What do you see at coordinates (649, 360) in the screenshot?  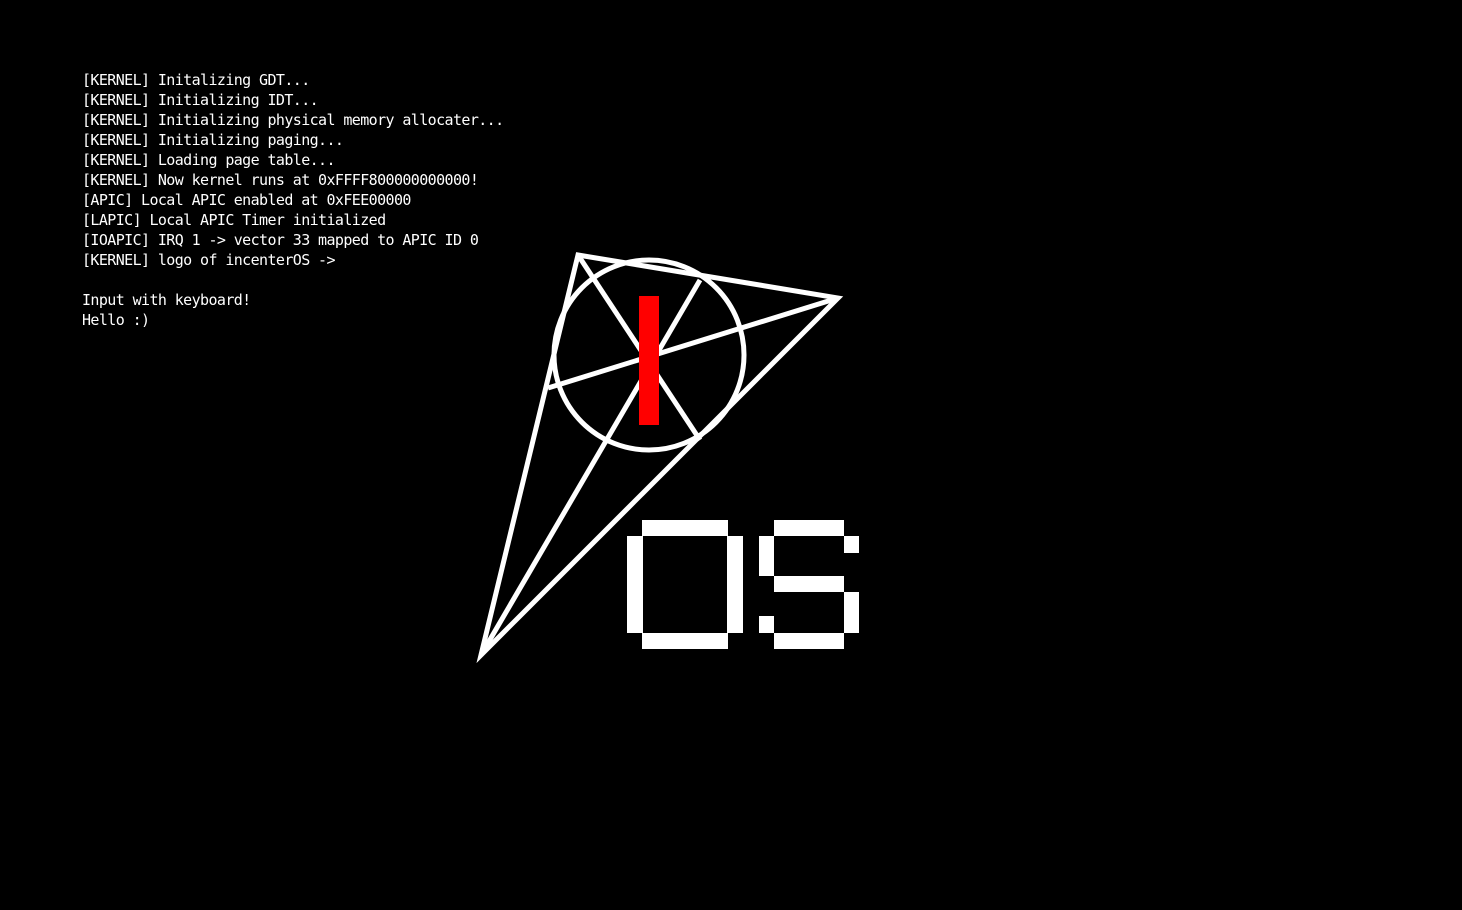 I see `logo-letter-i` at bounding box center [649, 360].